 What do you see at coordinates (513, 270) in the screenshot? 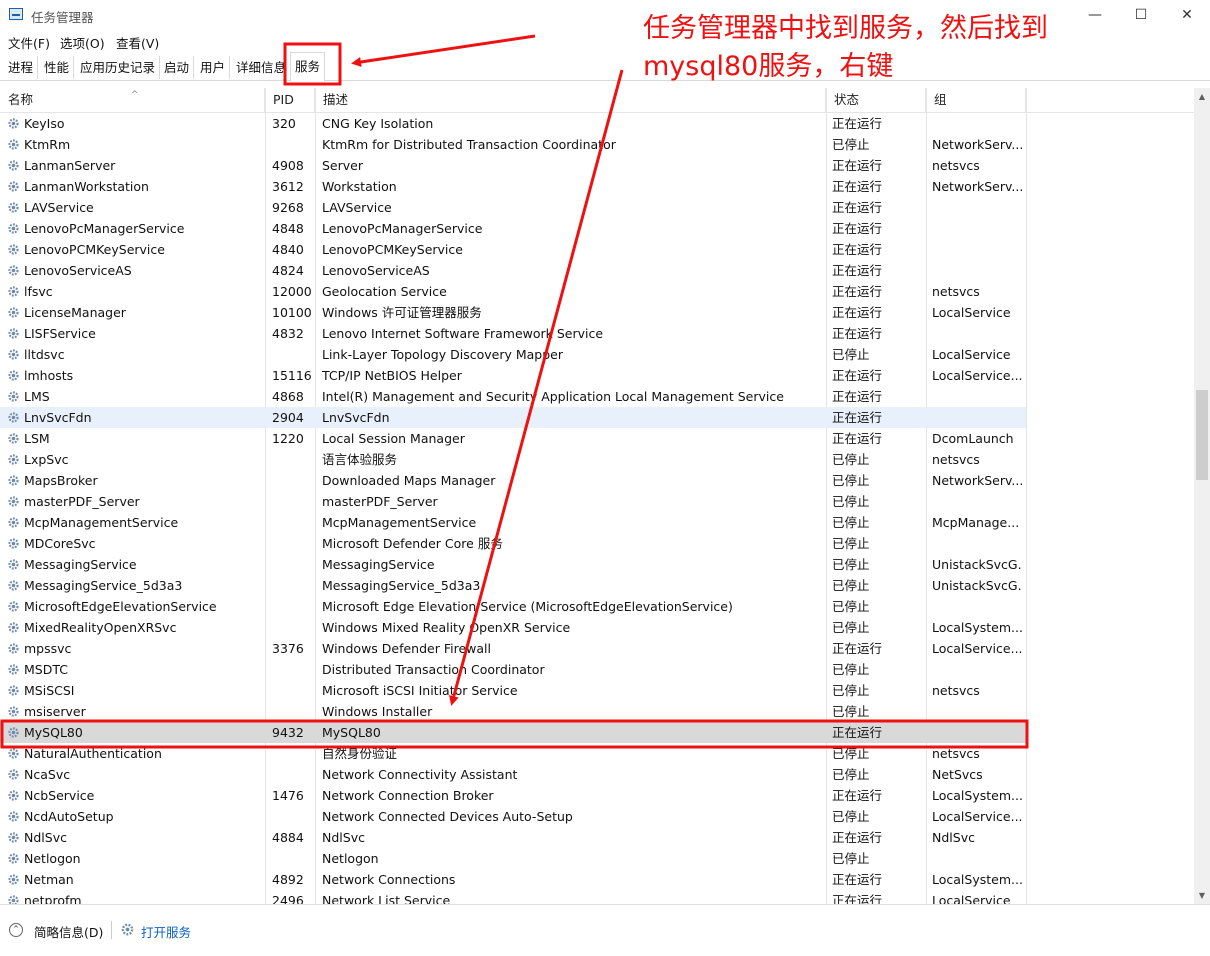
I see `service-row: LenovoServiceAS 4824 LenovoServiceAS 正在运行` at bounding box center [513, 270].